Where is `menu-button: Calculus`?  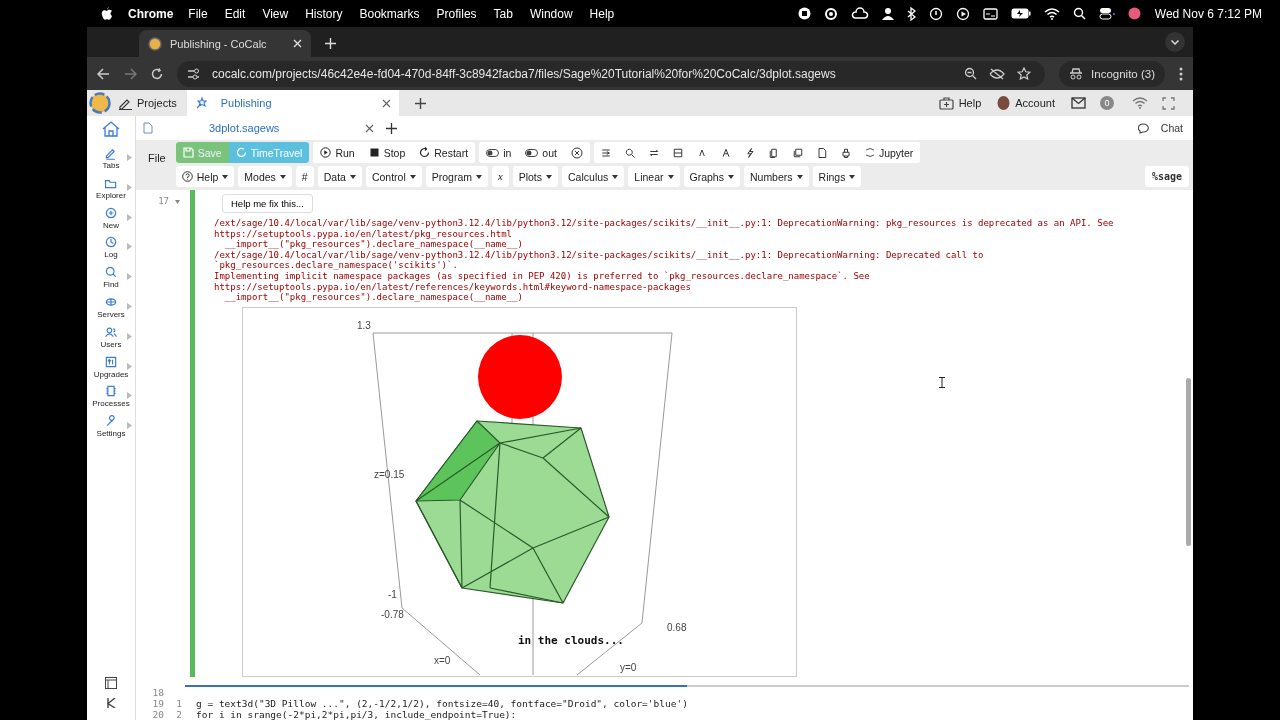
menu-button: Calculus is located at coordinates (593, 176).